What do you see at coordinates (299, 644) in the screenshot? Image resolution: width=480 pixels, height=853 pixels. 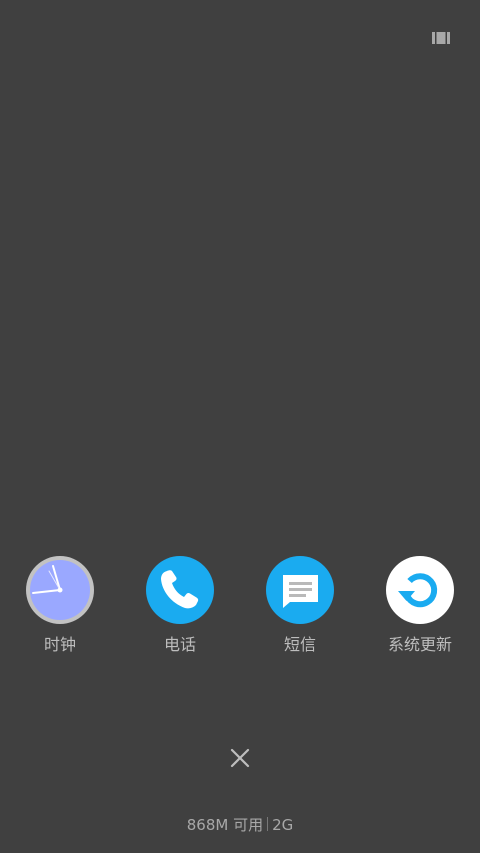 I see `app-label-messages: 短信` at bounding box center [299, 644].